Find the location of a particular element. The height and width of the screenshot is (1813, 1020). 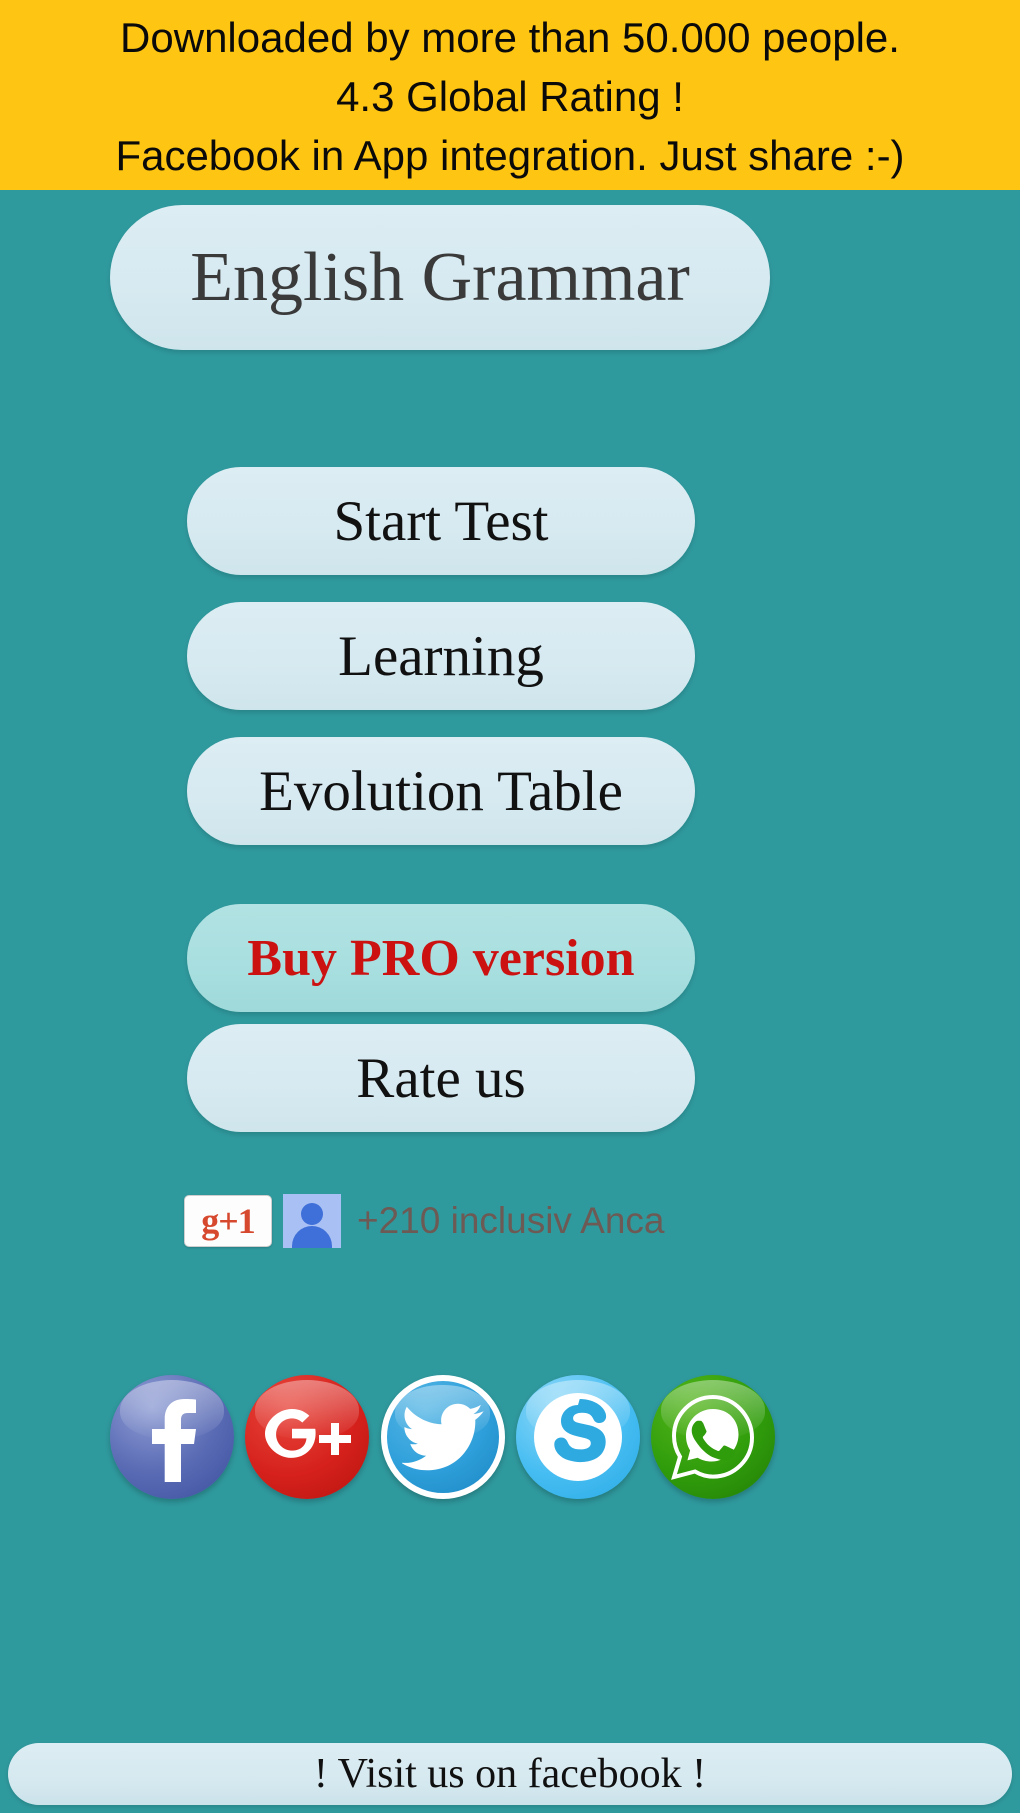

evolution-table-label: Evolution Table is located at coordinates (441, 791).